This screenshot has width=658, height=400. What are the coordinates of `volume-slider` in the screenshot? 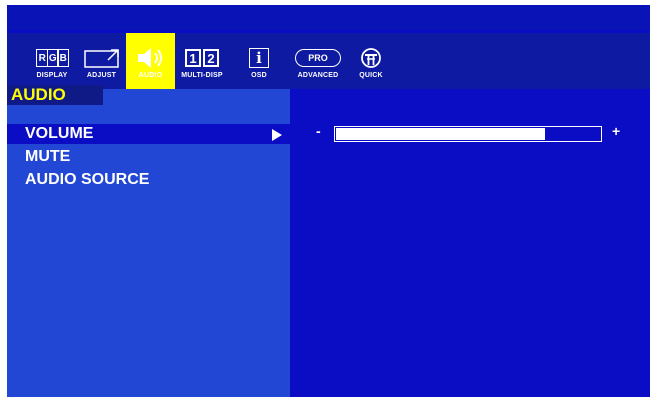 It's located at (468, 134).